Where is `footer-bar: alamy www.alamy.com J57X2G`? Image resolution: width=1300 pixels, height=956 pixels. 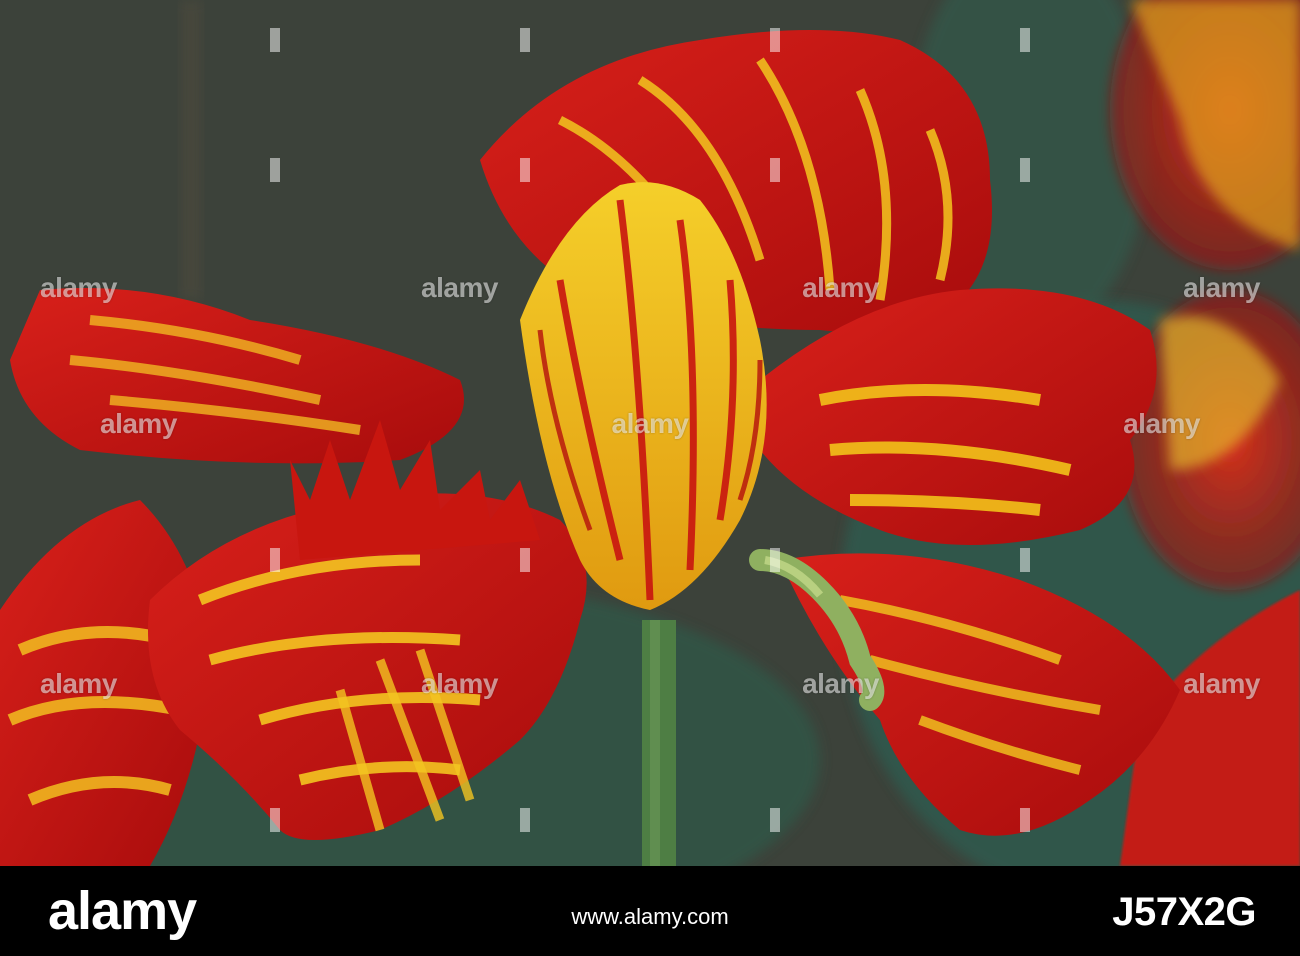 footer-bar: alamy www.alamy.com J57X2G is located at coordinates (650, 911).